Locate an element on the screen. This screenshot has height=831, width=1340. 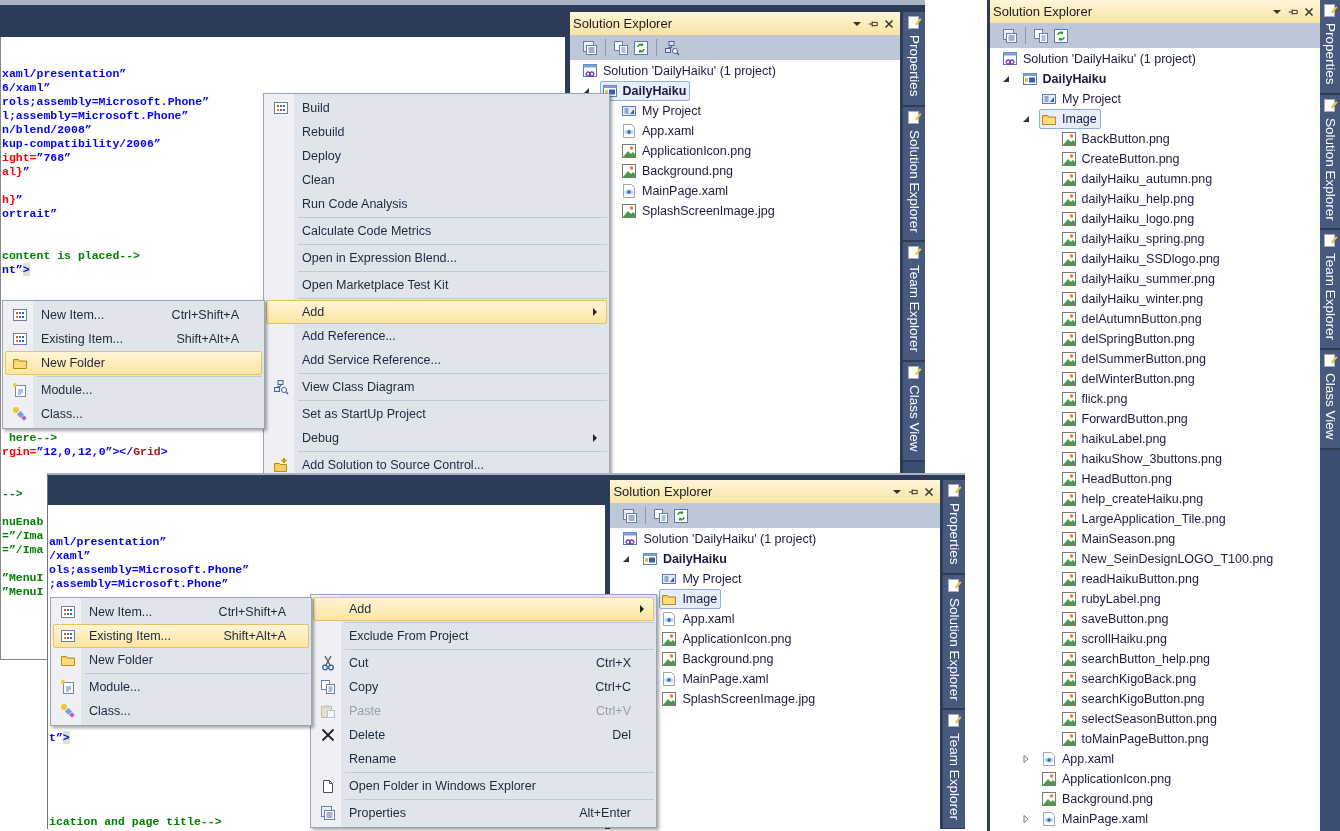
tree-item: dailyHaiku_help.png is located at coordinates (1128, 199).